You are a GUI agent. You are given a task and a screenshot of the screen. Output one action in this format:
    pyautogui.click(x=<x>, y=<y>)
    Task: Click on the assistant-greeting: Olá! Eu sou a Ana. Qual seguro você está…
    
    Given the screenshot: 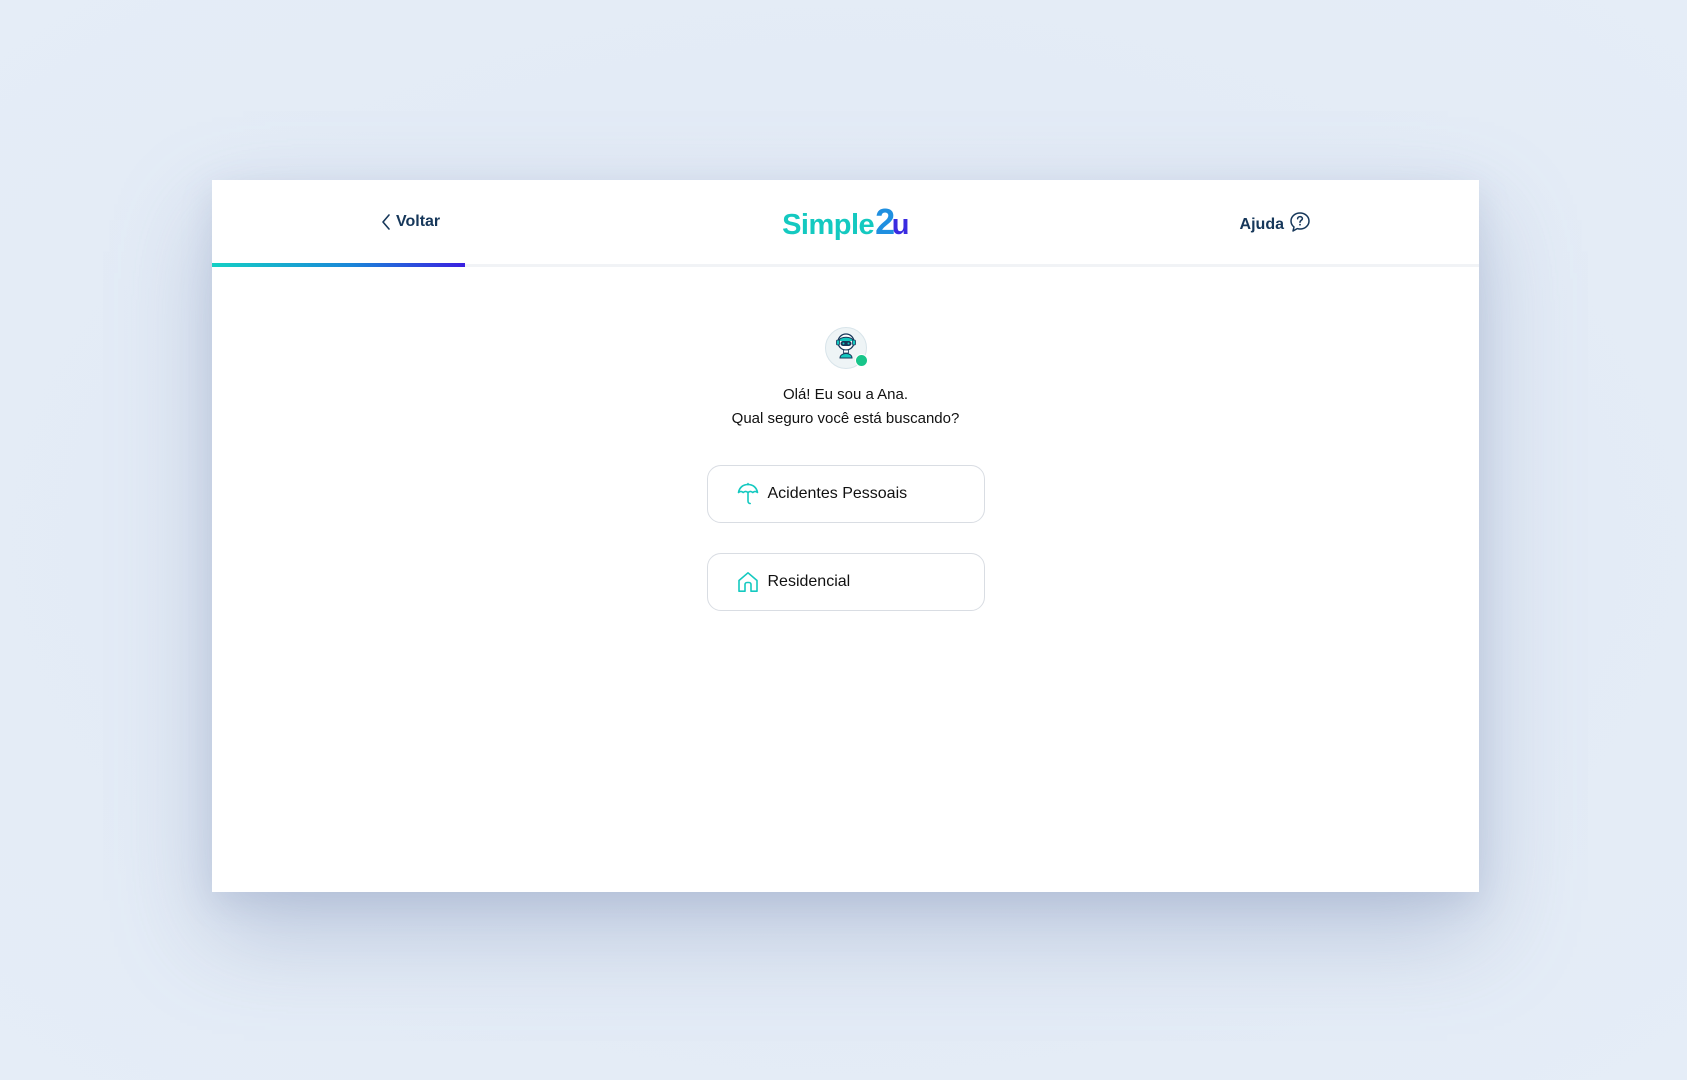 What is the action you would take?
    pyautogui.click(x=846, y=407)
    